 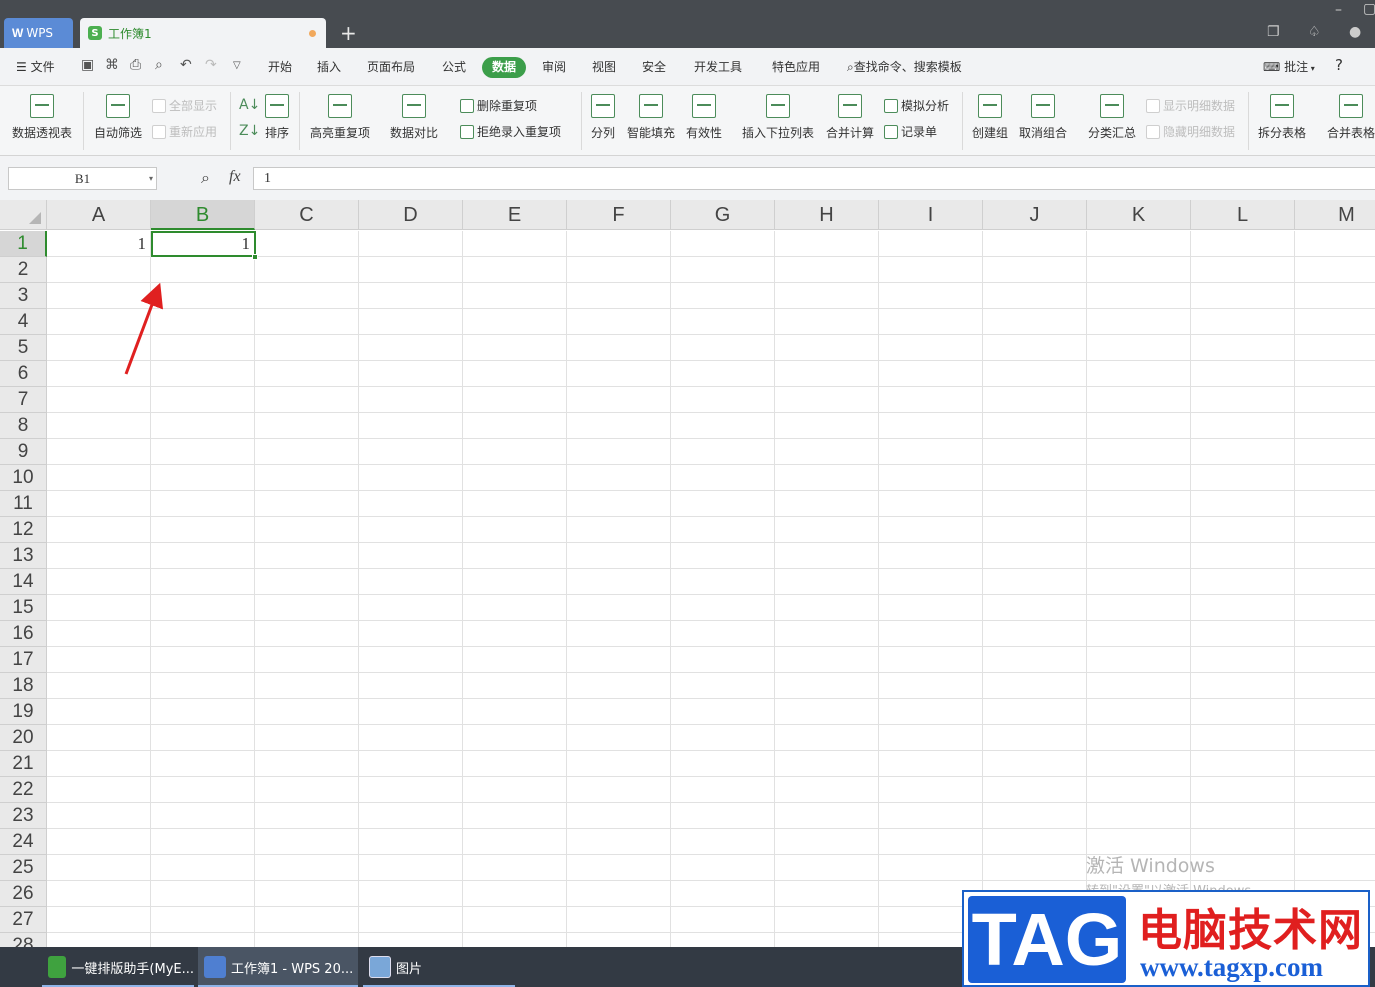 What do you see at coordinates (23, 940) in the screenshot?
I see `row-header-28: 28` at bounding box center [23, 940].